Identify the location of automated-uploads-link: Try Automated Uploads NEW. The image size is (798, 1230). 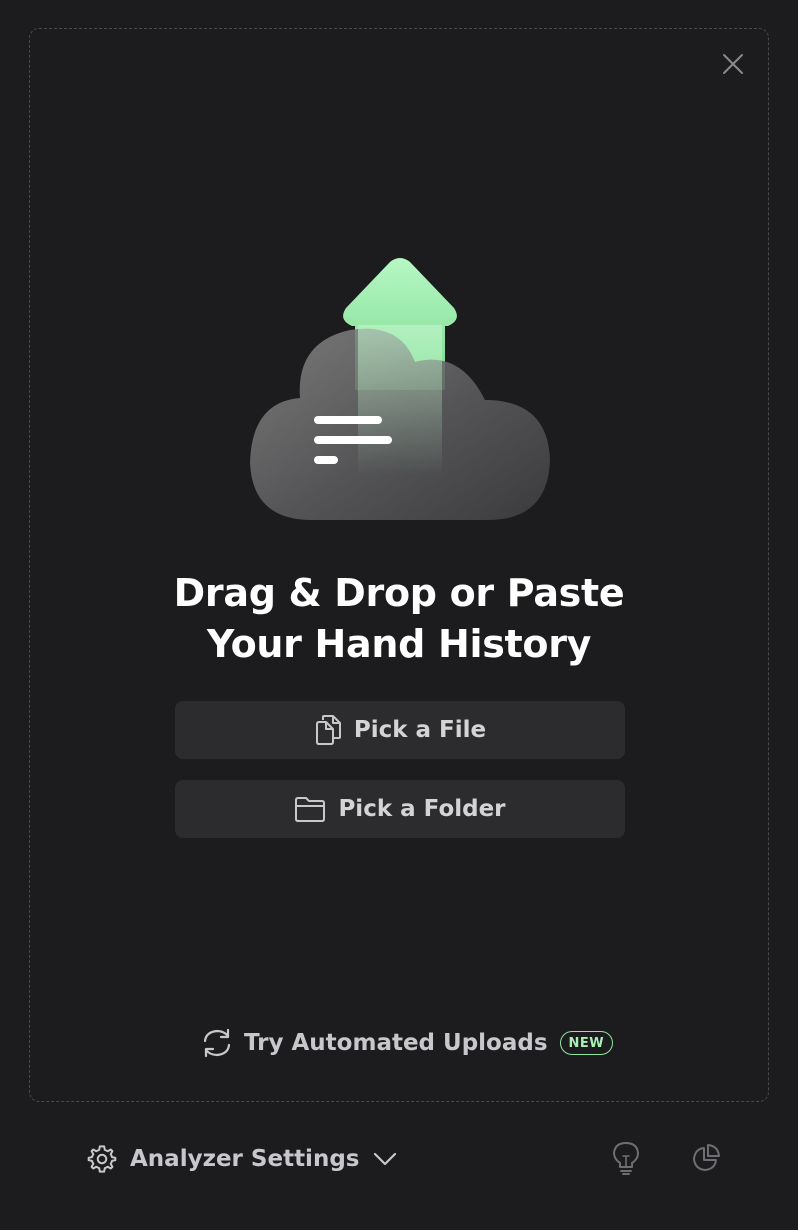
(407, 1043).